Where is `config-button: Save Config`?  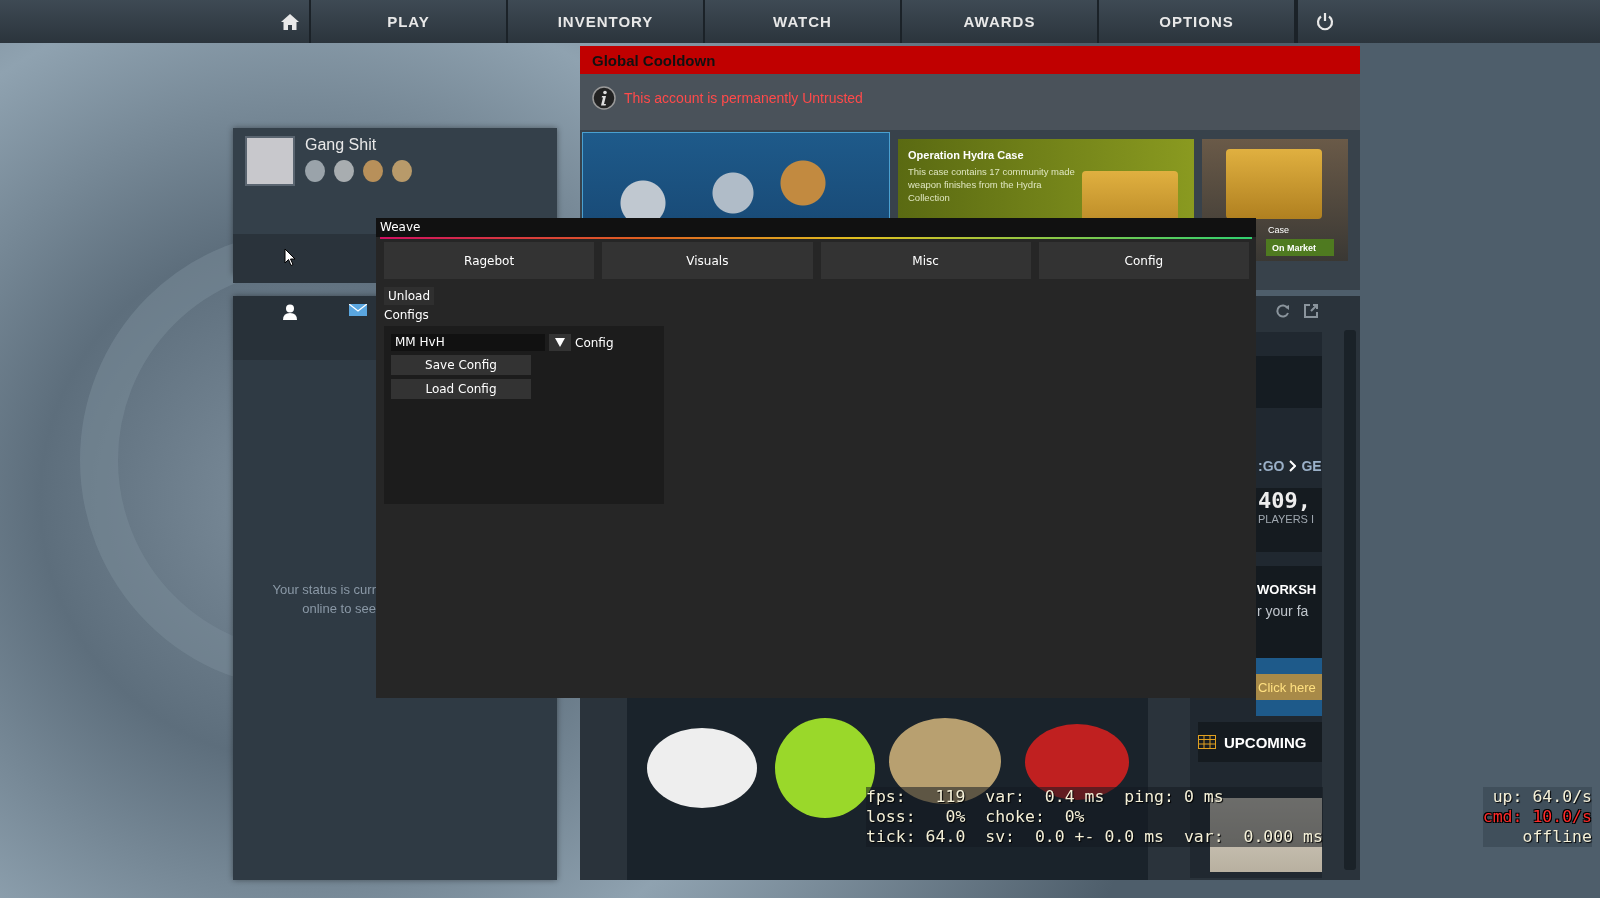
config-button: Save Config is located at coordinates (461, 365).